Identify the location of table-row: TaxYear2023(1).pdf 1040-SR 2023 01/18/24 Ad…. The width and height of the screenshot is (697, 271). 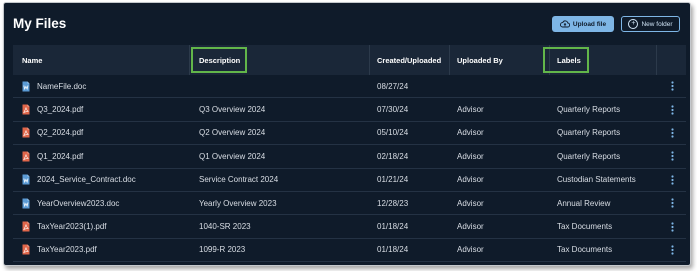
(349, 227).